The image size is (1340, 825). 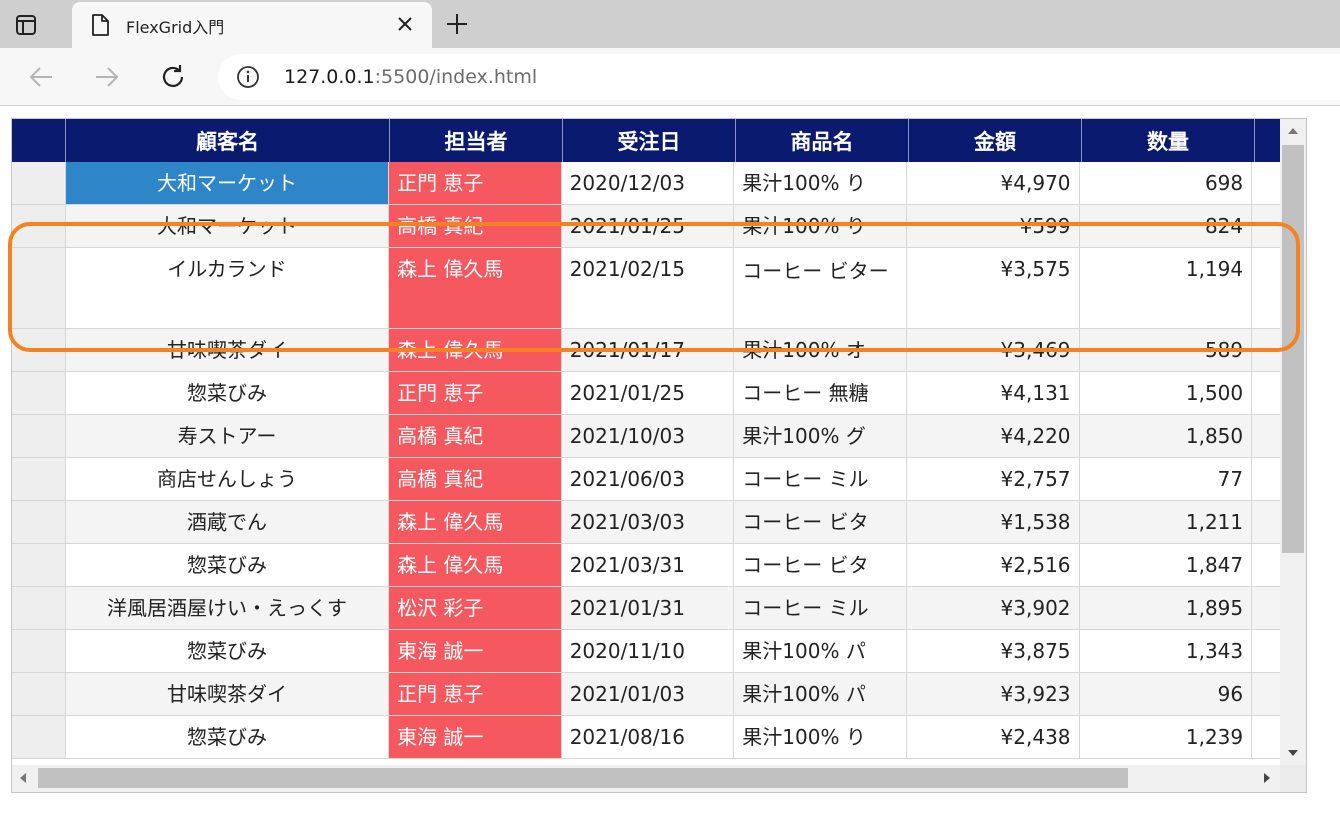 I want to click on amount-cell: ¥4,131, so click(x=993, y=393).